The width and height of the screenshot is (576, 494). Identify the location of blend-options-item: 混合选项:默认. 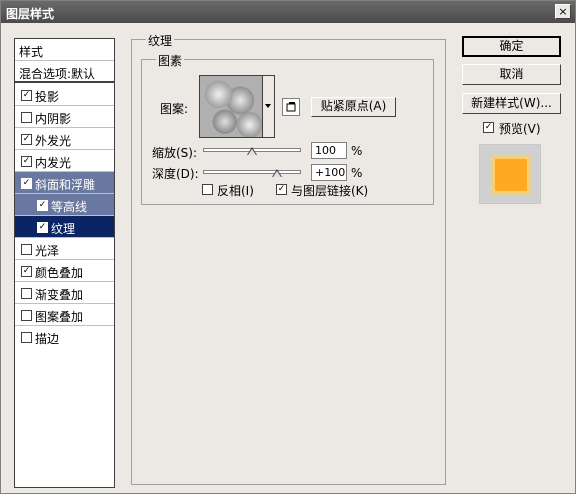
(64, 72).